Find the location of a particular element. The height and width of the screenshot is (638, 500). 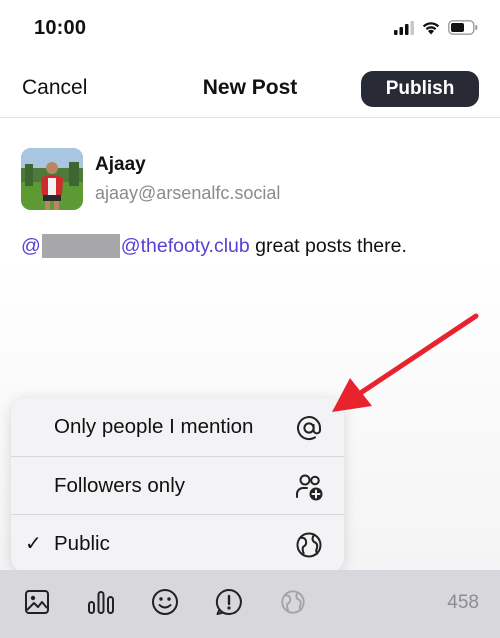

content-warning-icon is located at coordinates (229, 602).